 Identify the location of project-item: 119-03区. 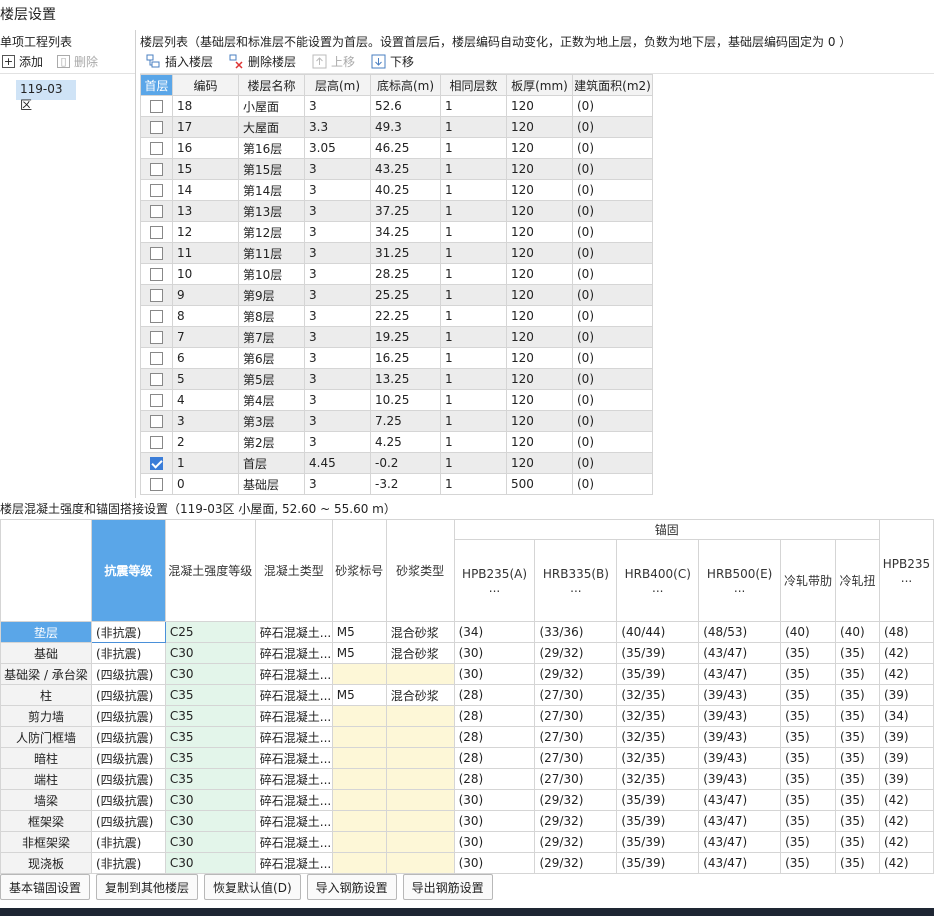
(46, 96).